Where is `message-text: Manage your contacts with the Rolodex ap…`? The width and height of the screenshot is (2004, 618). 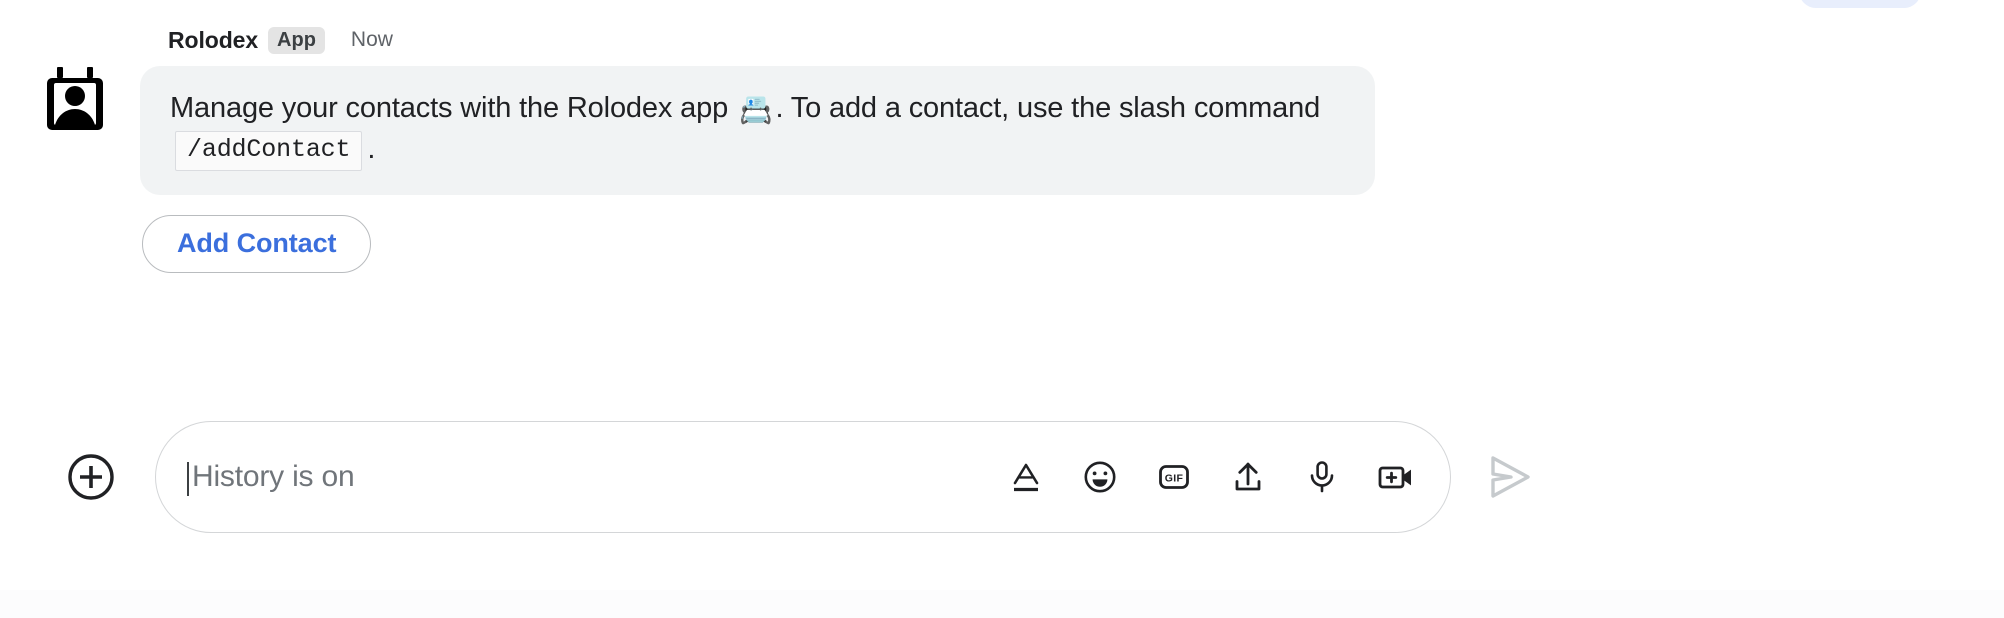
message-text: Manage your contacts with the Rolodex ap… is located at coordinates (757, 129).